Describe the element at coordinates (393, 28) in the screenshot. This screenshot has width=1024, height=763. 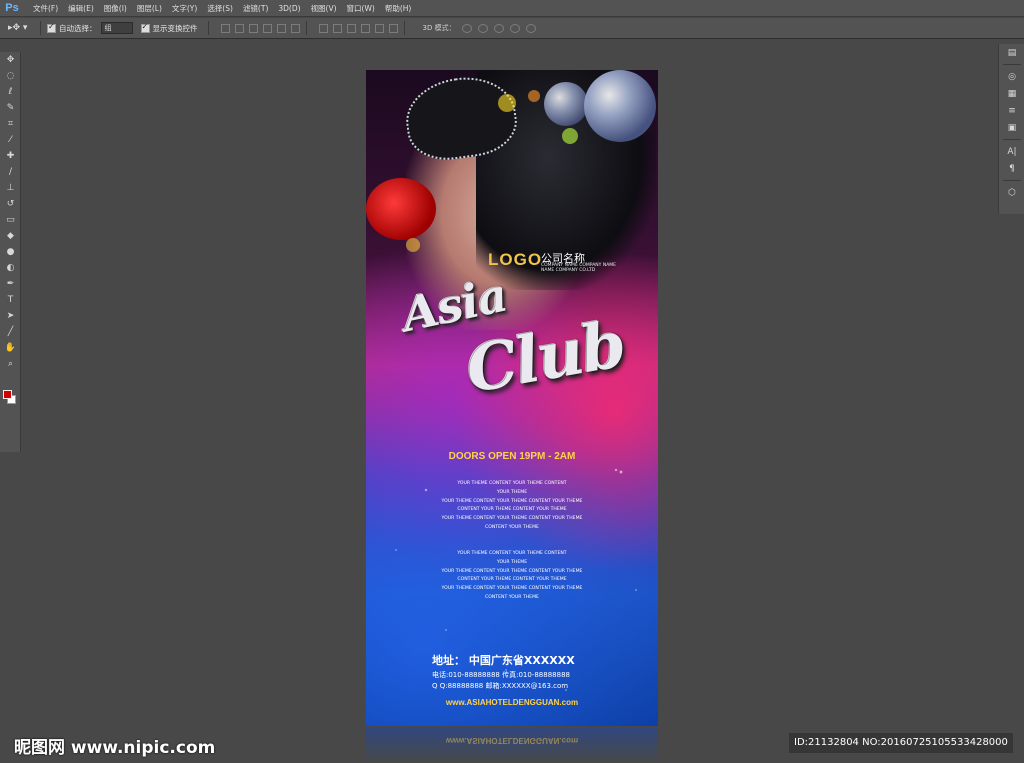
I see `distribute-right-icon` at that location.